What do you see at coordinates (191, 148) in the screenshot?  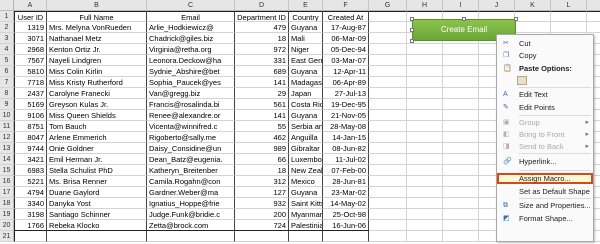 I see `table-cell: Daisy_Considine@un` at bounding box center [191, 148].